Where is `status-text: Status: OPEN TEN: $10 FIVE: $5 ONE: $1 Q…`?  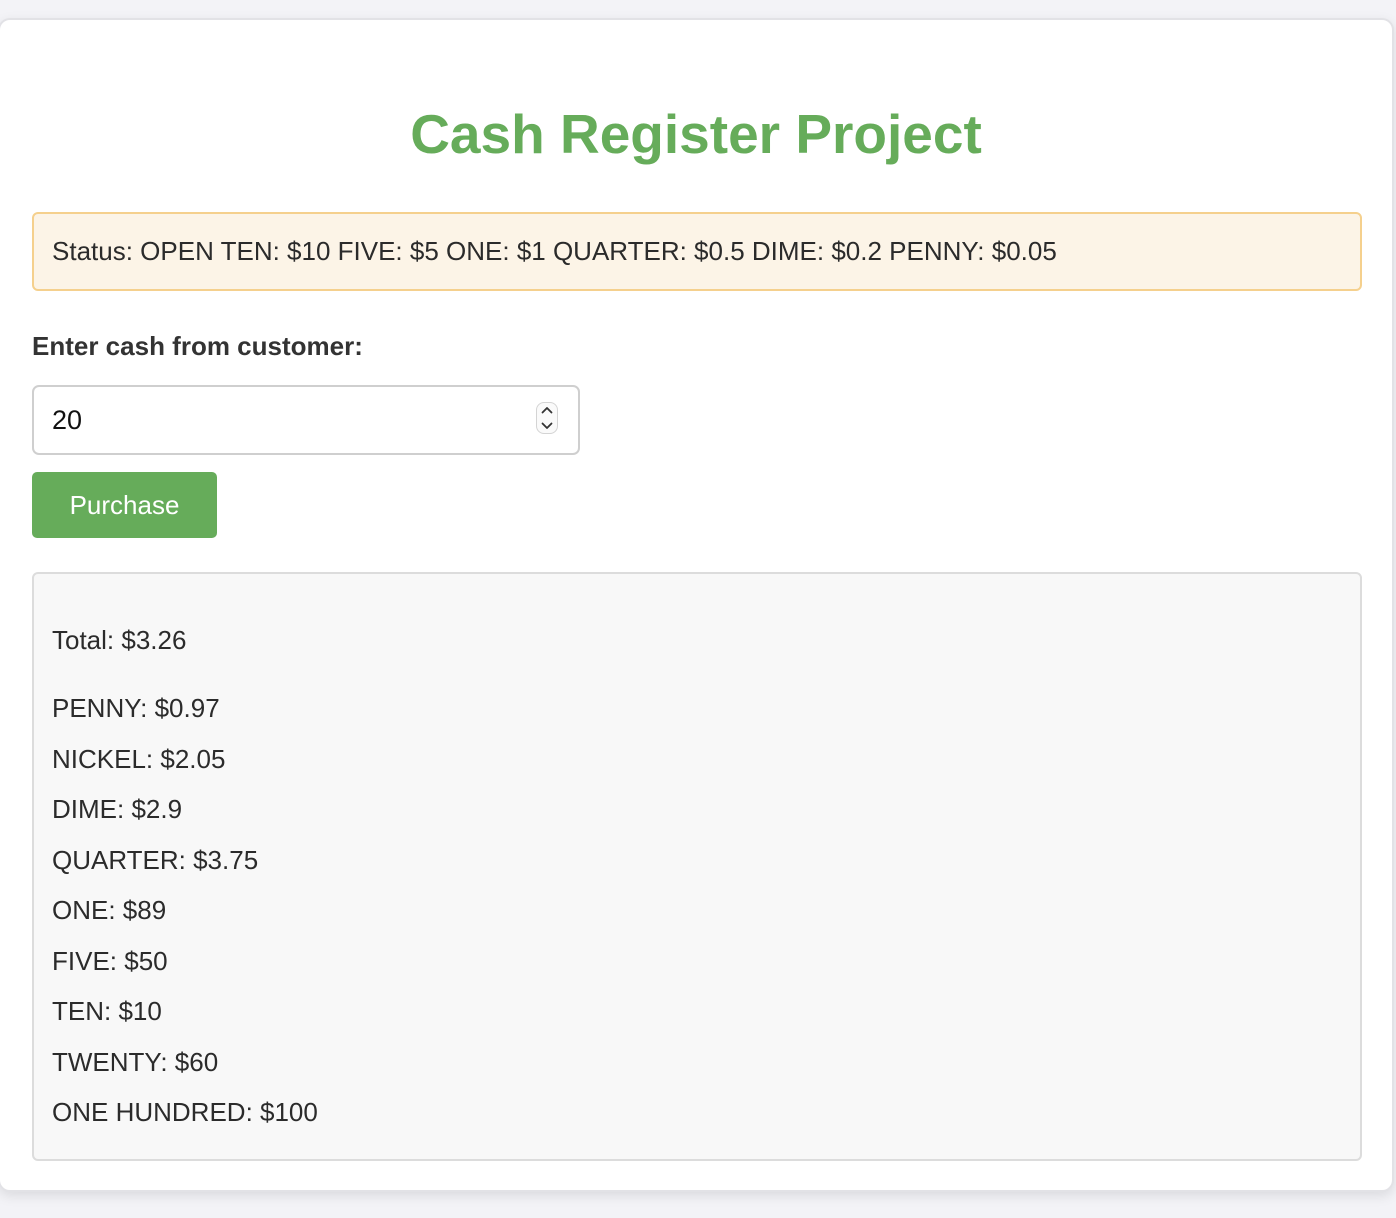
status-text: Status: OPEN TEN: $10 FIVE: $5 ONE: $1 Q… is located at coordinates (554, 251).